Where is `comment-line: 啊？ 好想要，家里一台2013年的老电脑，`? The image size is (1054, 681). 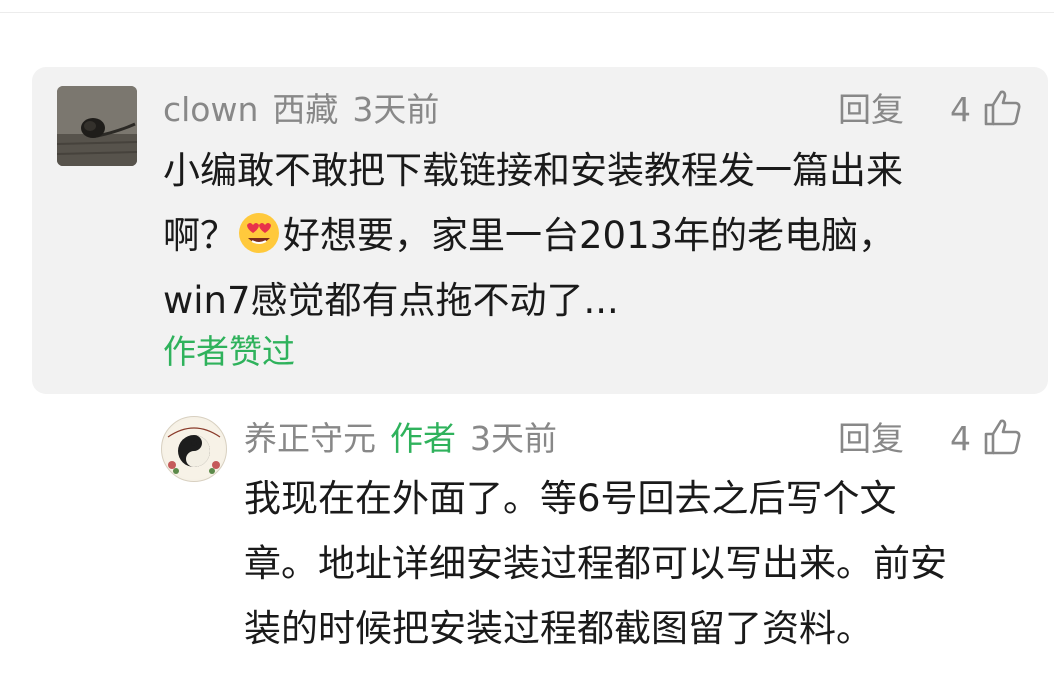 comment-line: 啊？ 好想要，家里一台2013年的老电脑， is located at coordinates (533, 235).